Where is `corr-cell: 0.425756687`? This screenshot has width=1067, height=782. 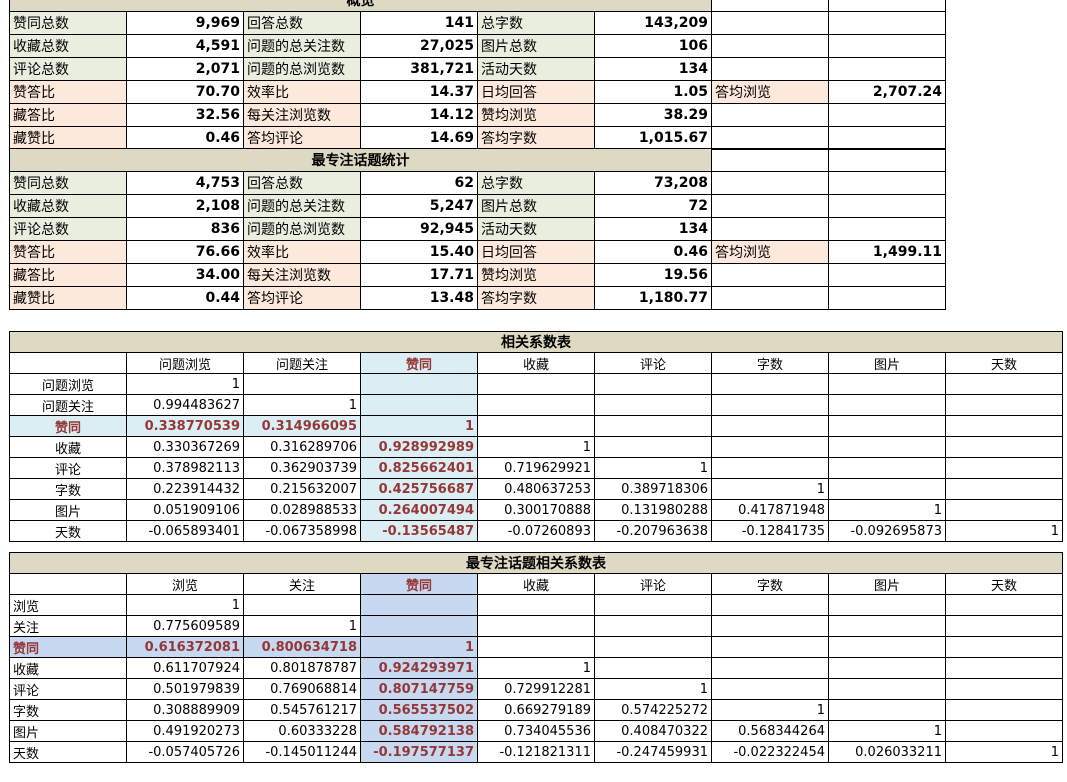 corr-cell: 0.425756687 is located at coordinates (419, 489).